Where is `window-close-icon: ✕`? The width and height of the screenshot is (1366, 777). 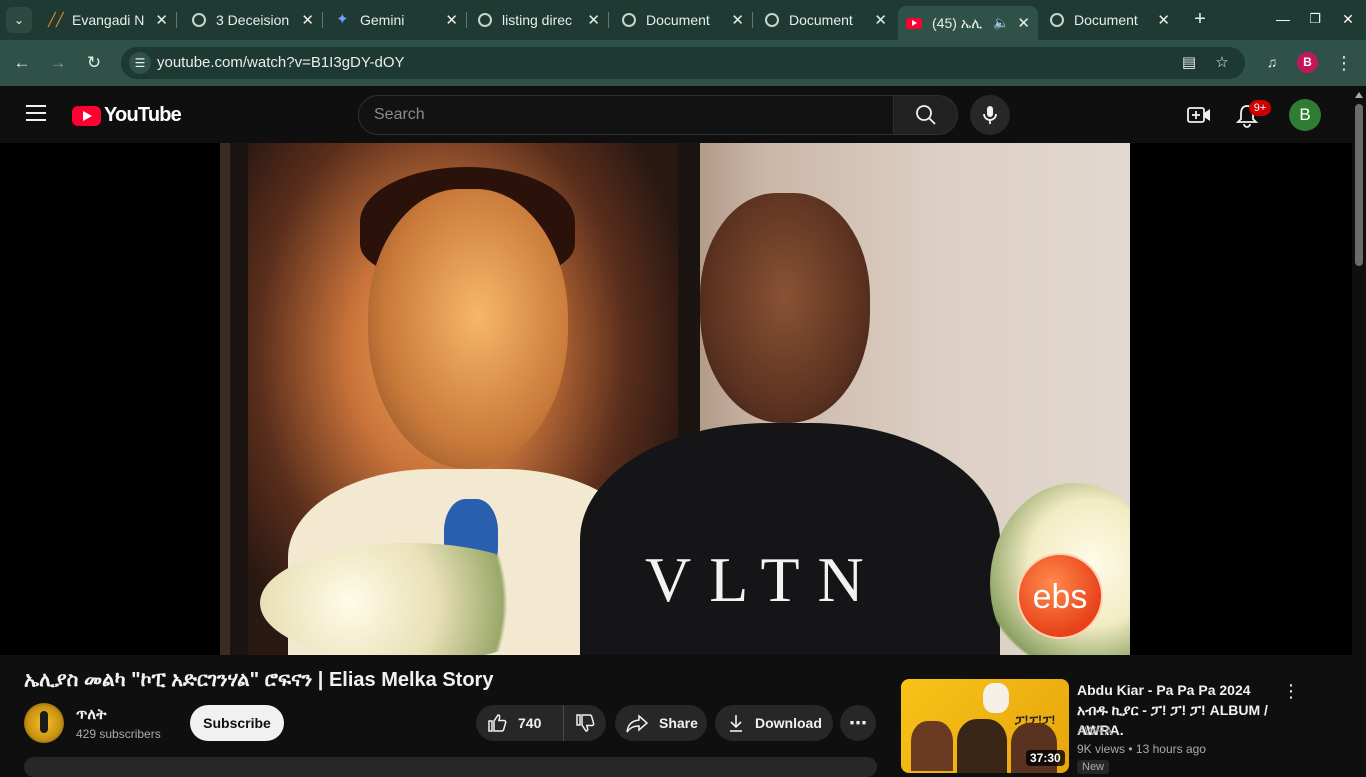 window-close-icon: ✕ is located at coordinates (1348, 19).